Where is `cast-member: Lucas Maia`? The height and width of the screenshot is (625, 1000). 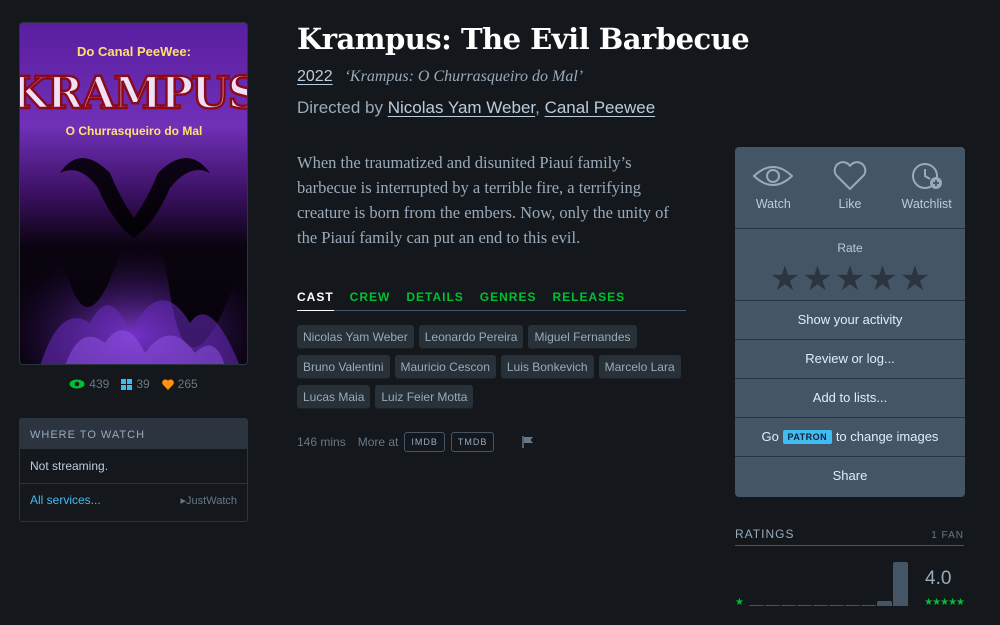
cast-member: Lucas Maia is located at coordinates (334, 397).